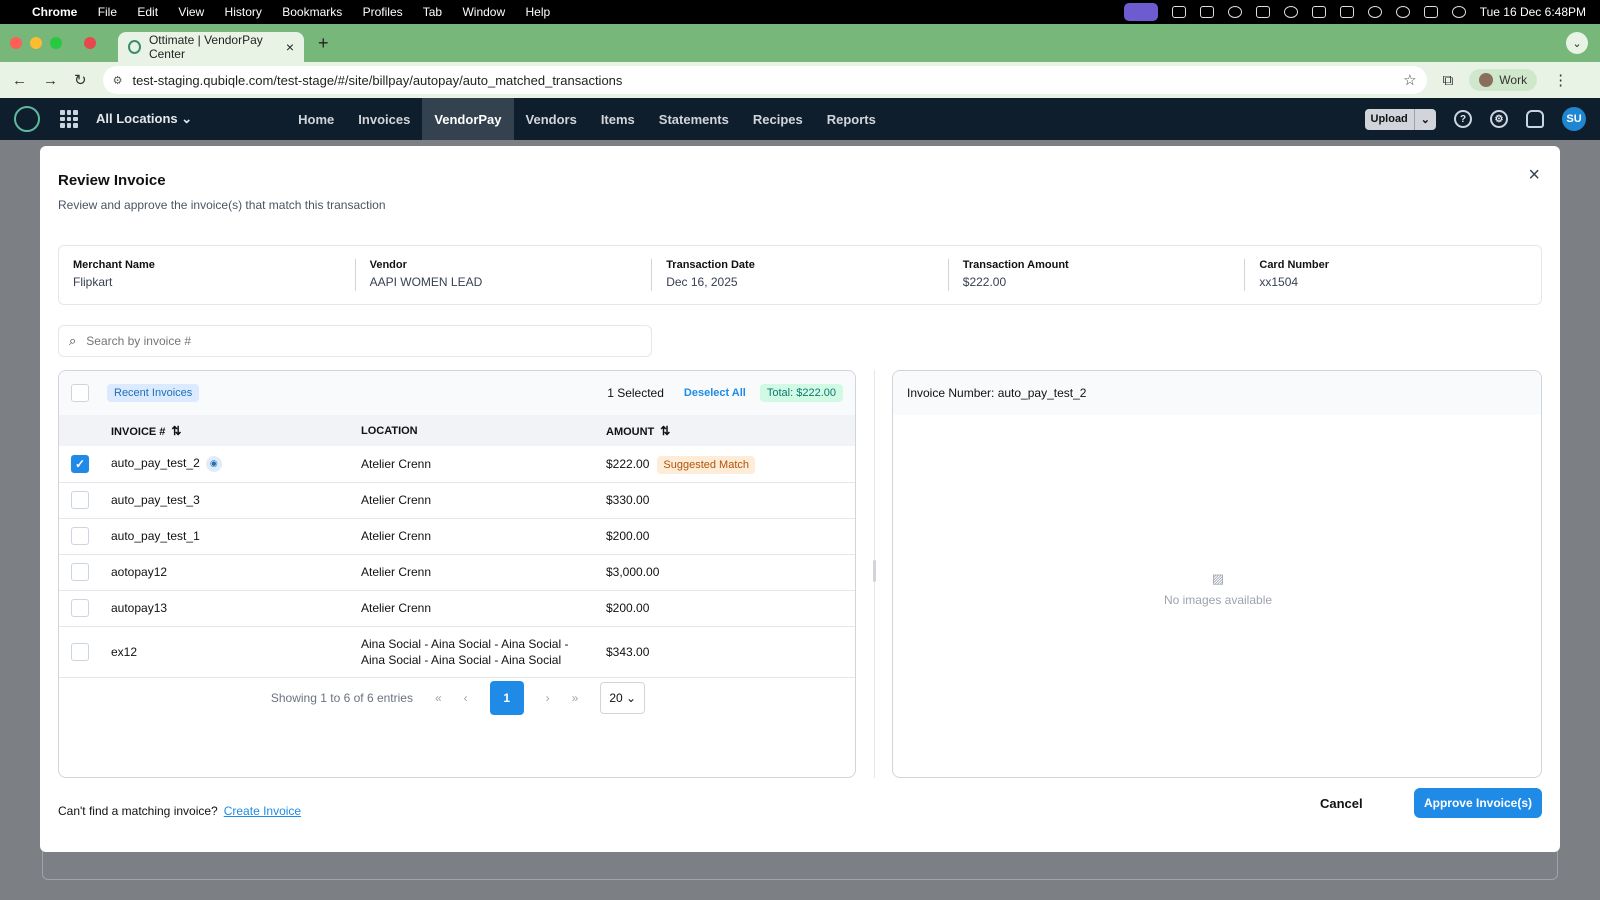 The image size is (1600, 900). What do you see at coordinates (191, 12) in the screenshot?
I see `menu-view: View` at bounding box center [191, 12].